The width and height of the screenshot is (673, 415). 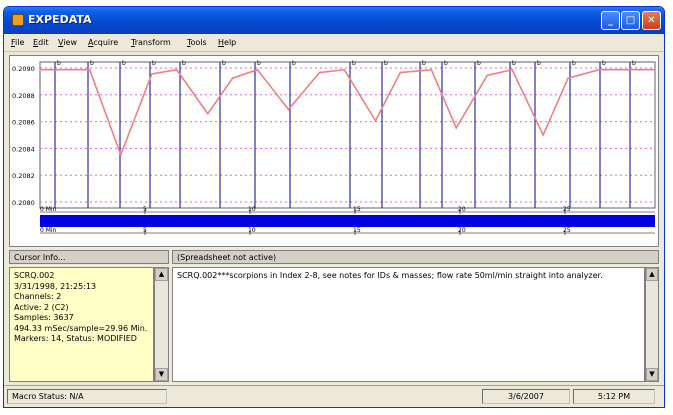 What do you see at coordinates (651, 20) in the screenshot?
I see `close-button: ✕` at bounding box center [651, 20].